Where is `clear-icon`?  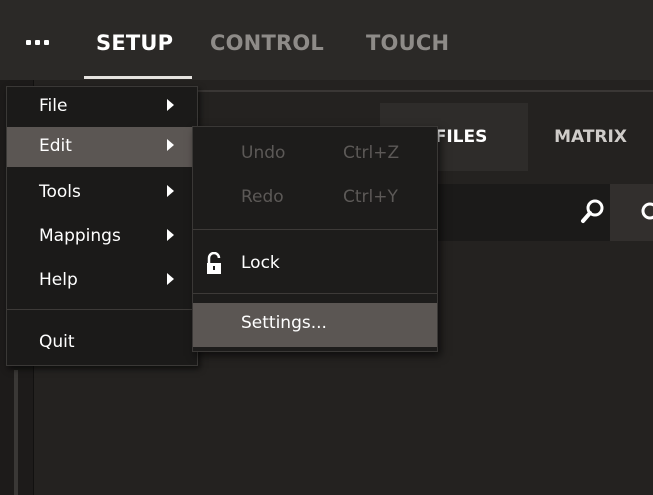 clear-icon is located at coordinates (642, 211).